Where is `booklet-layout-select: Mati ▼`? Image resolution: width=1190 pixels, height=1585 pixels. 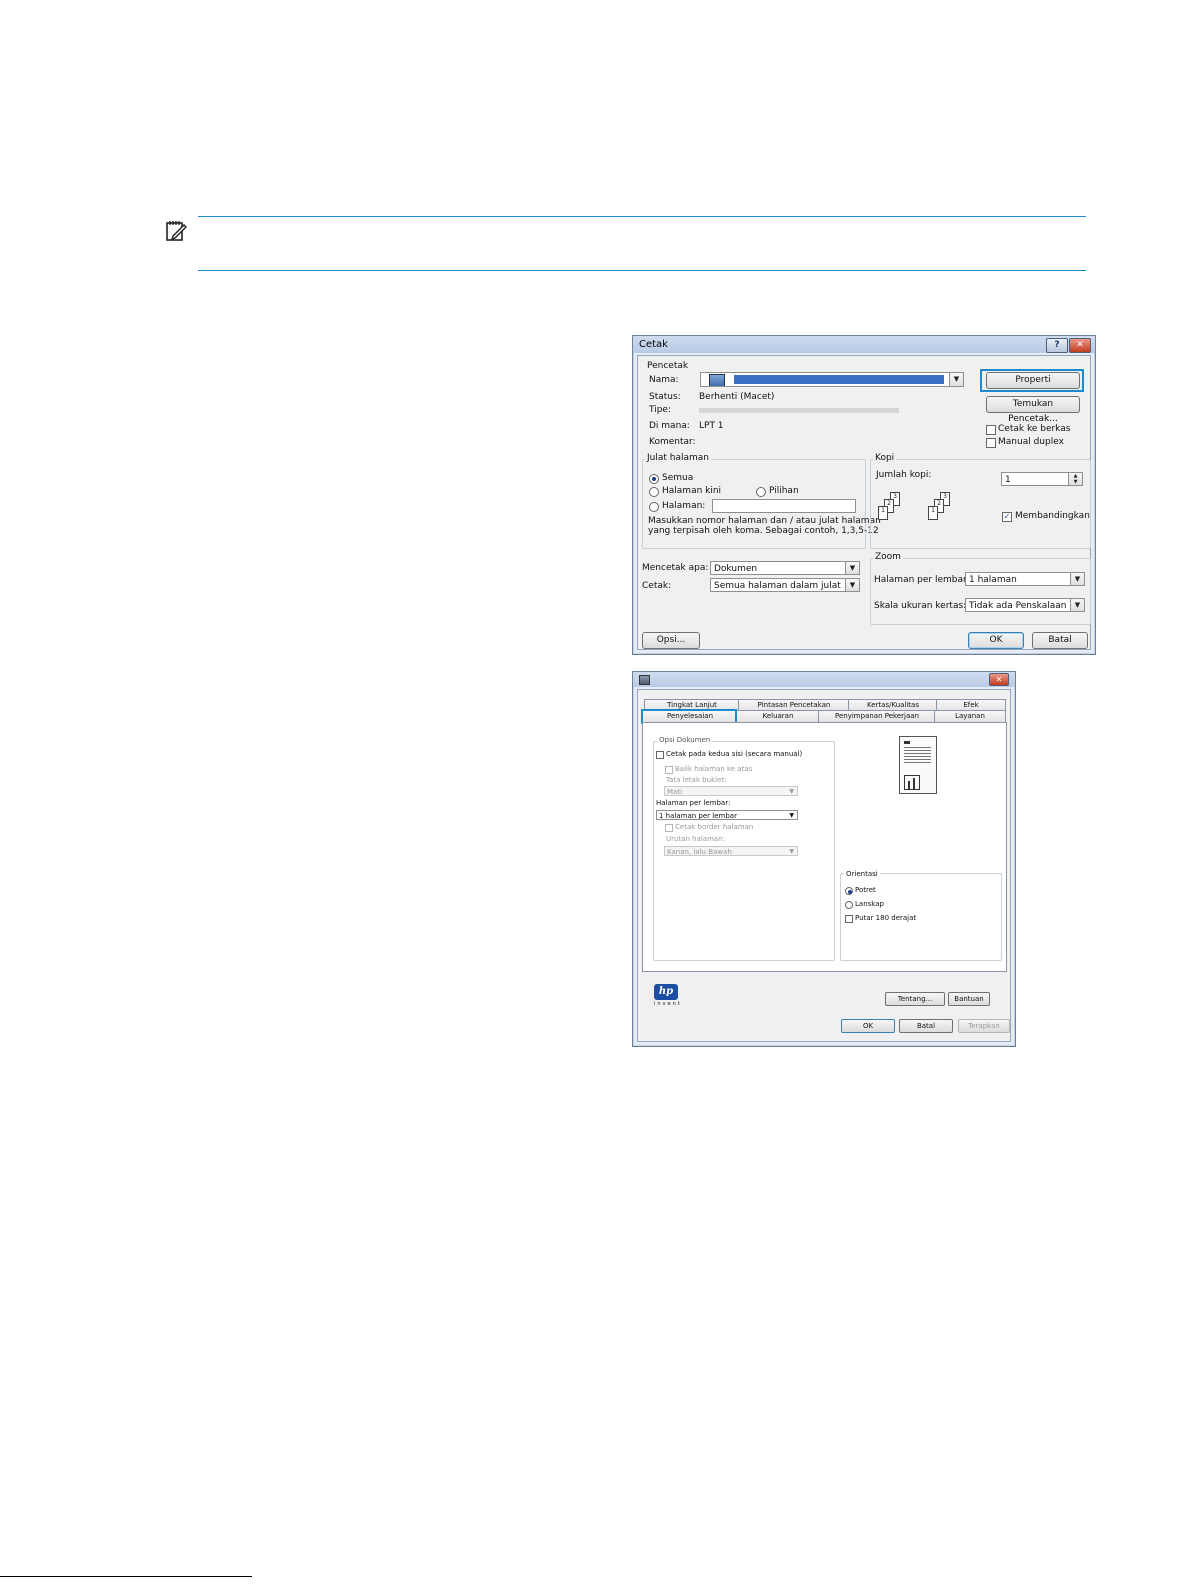
booklet-layout-select: Mati ▼ is located at coordinates (731, 791).